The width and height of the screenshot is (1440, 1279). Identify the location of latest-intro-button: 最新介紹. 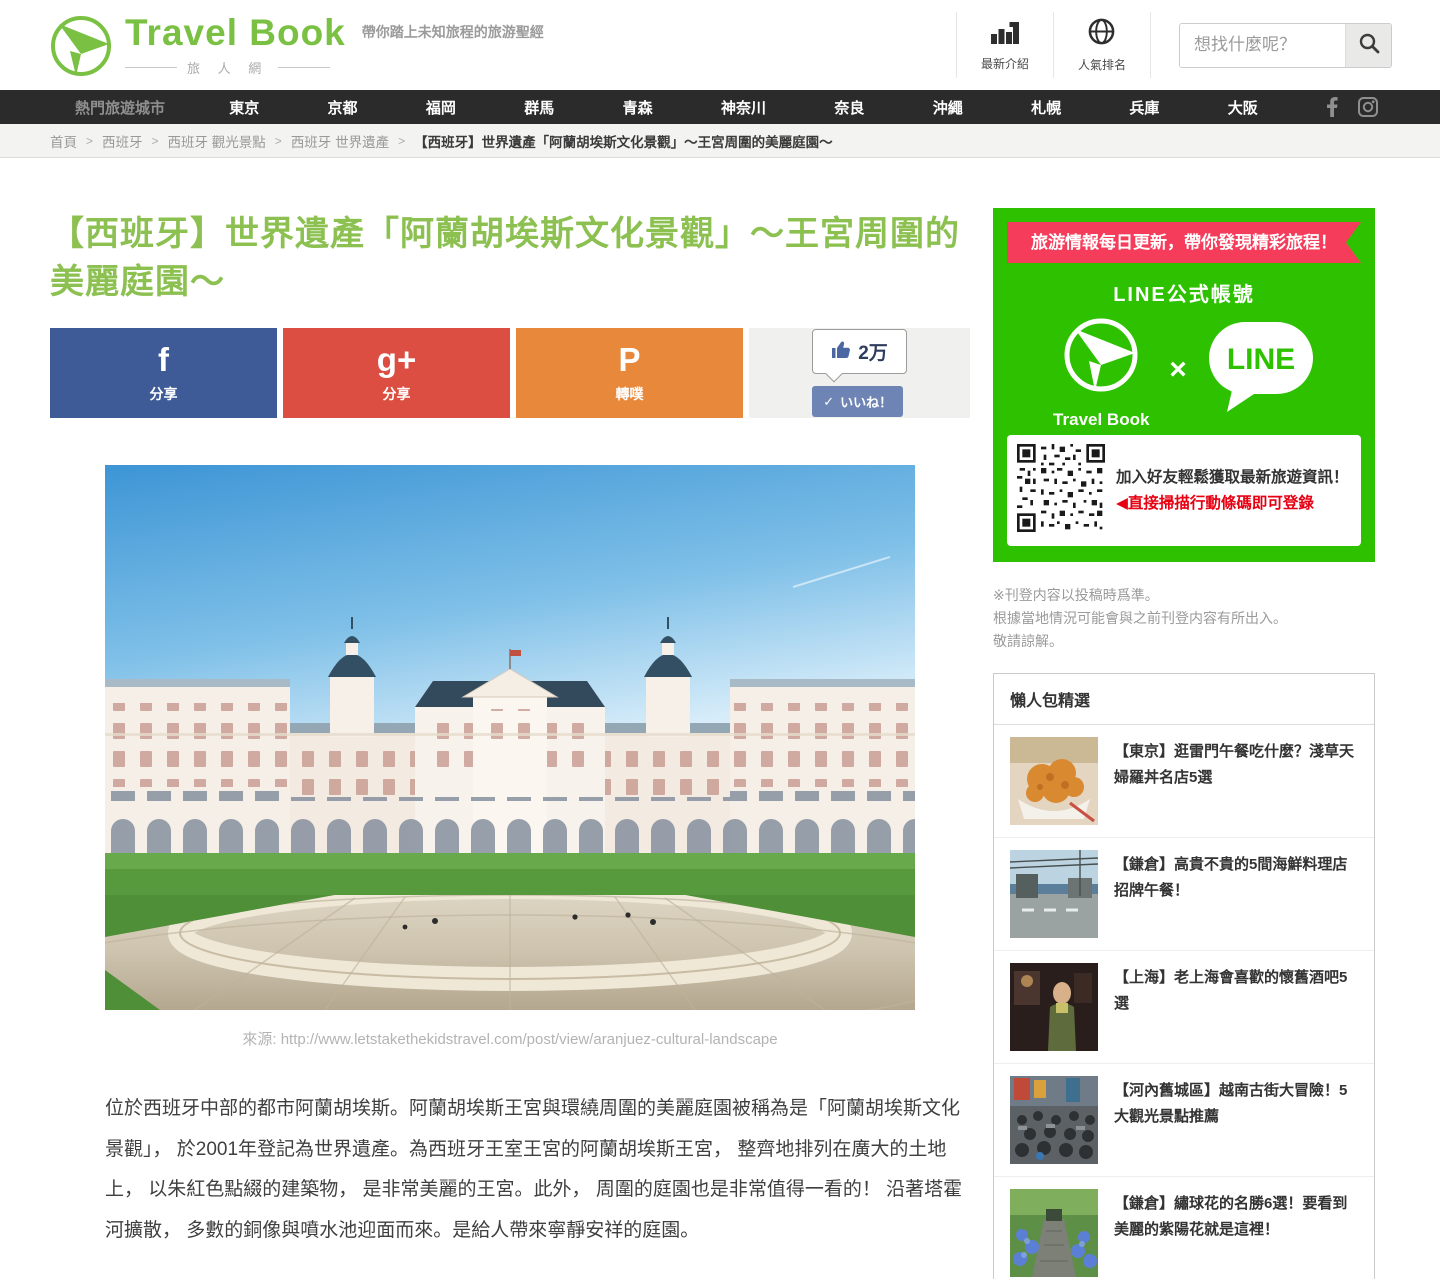
(1004, 45).